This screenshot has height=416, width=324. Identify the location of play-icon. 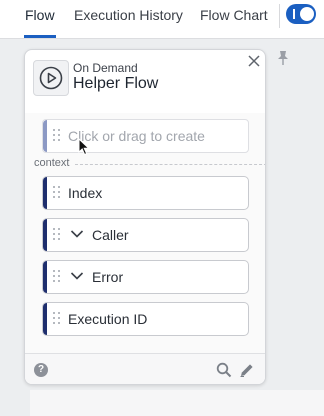
(51, 78).